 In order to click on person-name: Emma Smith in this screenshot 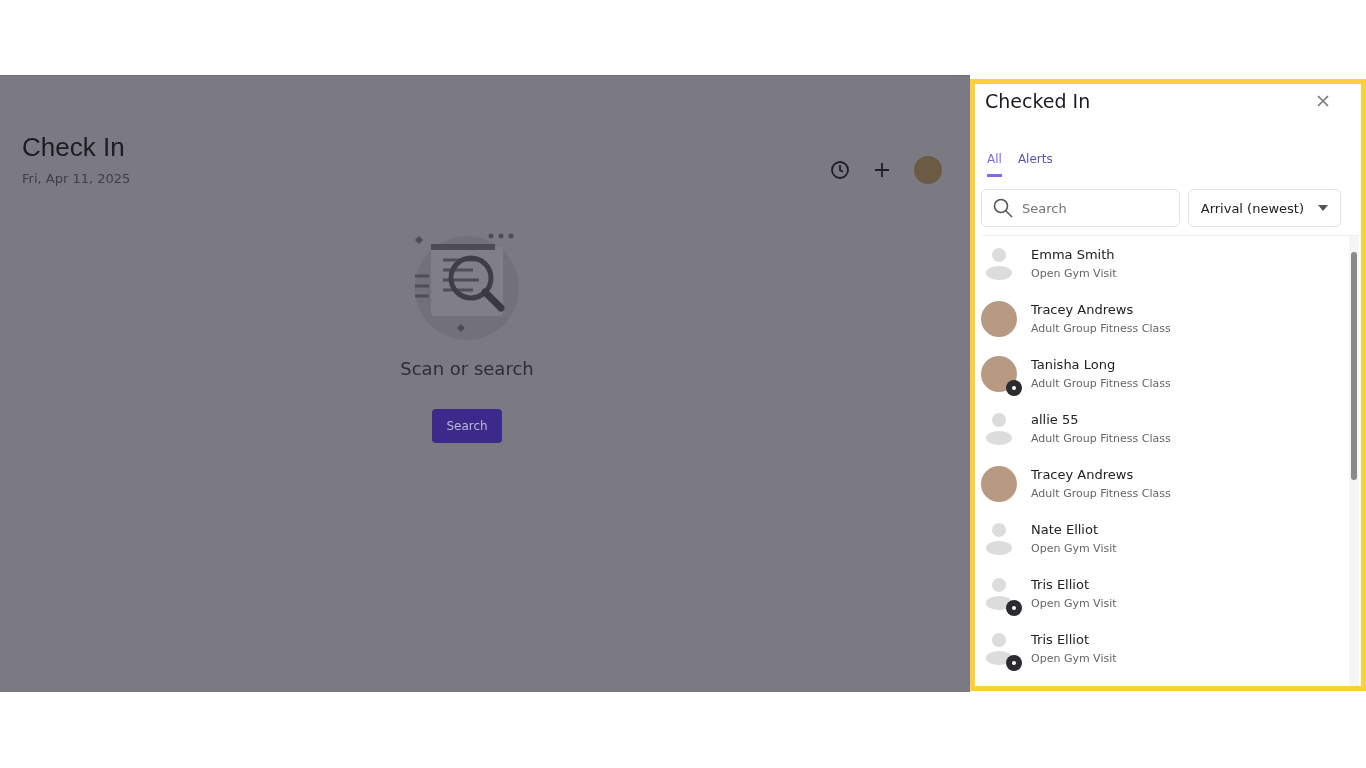, I will do `click(1073, 254)`.